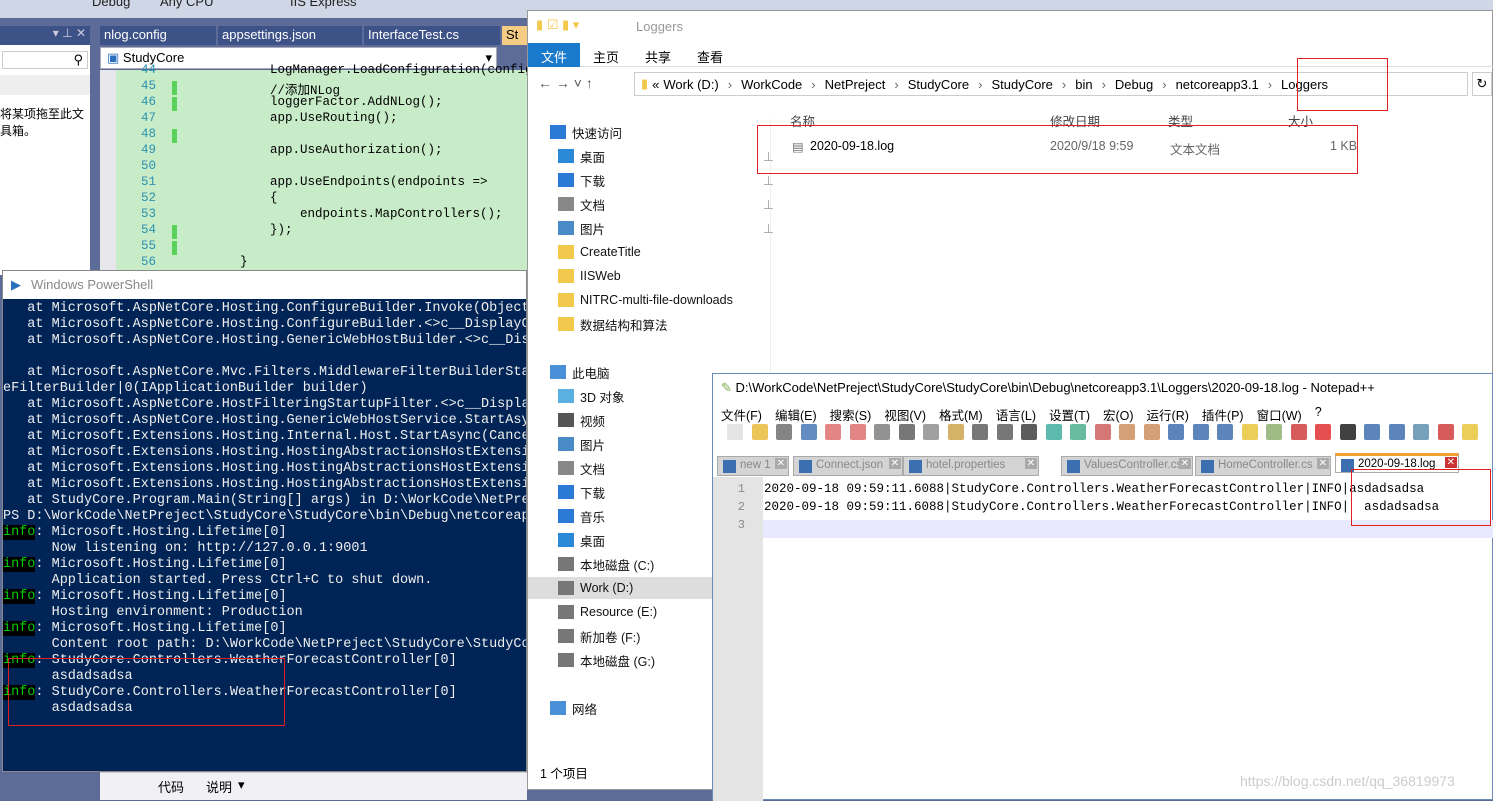  I want to click on menu-item: 文件(F), so click(741, 414).